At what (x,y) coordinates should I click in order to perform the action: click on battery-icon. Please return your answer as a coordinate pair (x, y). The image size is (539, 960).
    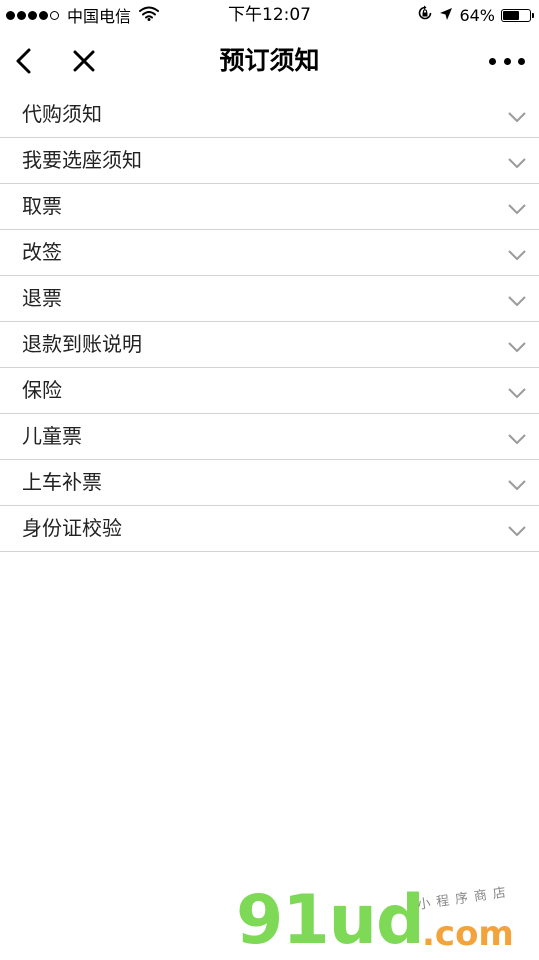
    Looking at the image, I should click on (517, 15).